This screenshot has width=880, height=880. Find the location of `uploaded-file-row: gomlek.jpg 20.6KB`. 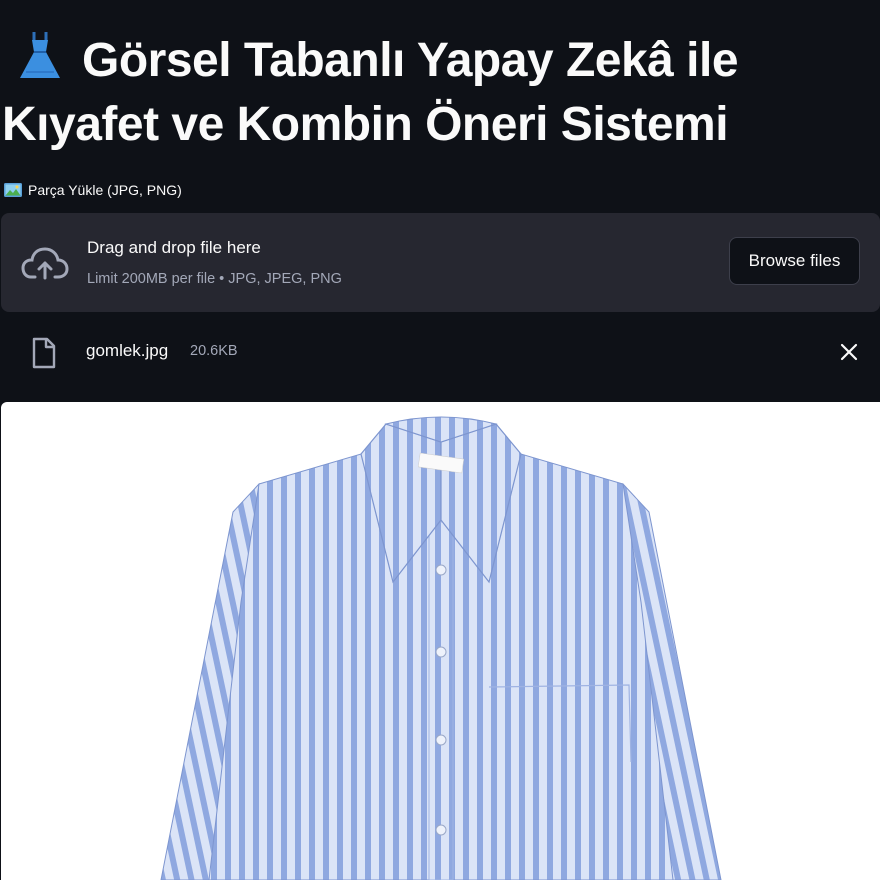

uploaded-file-row: gomlek.jpg 20.6KB is located at coordinates (440, 352).